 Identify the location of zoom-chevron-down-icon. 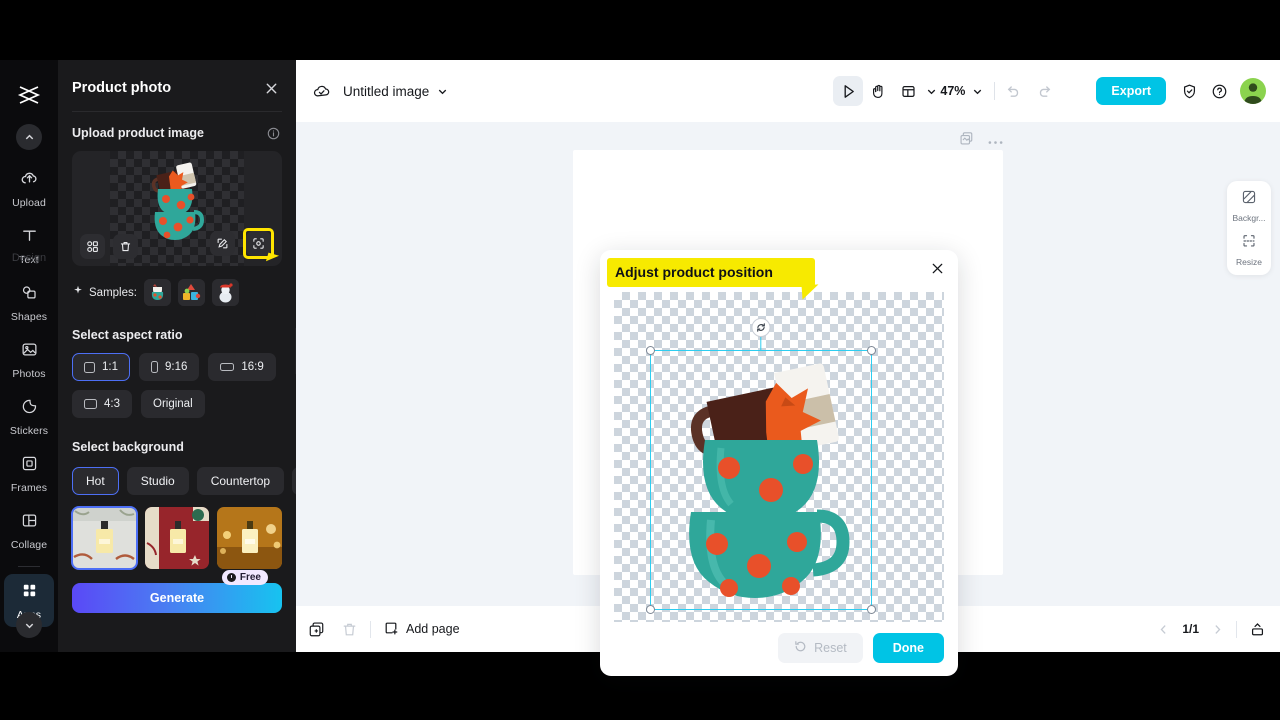
(977, 91).